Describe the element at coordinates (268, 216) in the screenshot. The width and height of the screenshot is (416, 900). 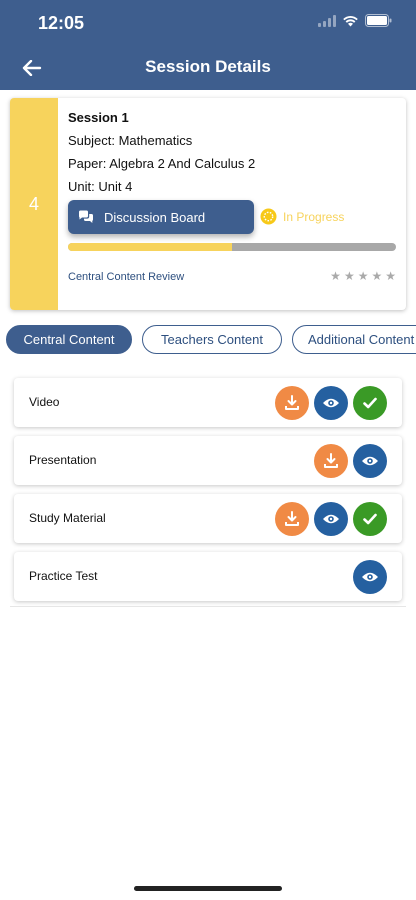
I see `in-progress-icon` at that location.